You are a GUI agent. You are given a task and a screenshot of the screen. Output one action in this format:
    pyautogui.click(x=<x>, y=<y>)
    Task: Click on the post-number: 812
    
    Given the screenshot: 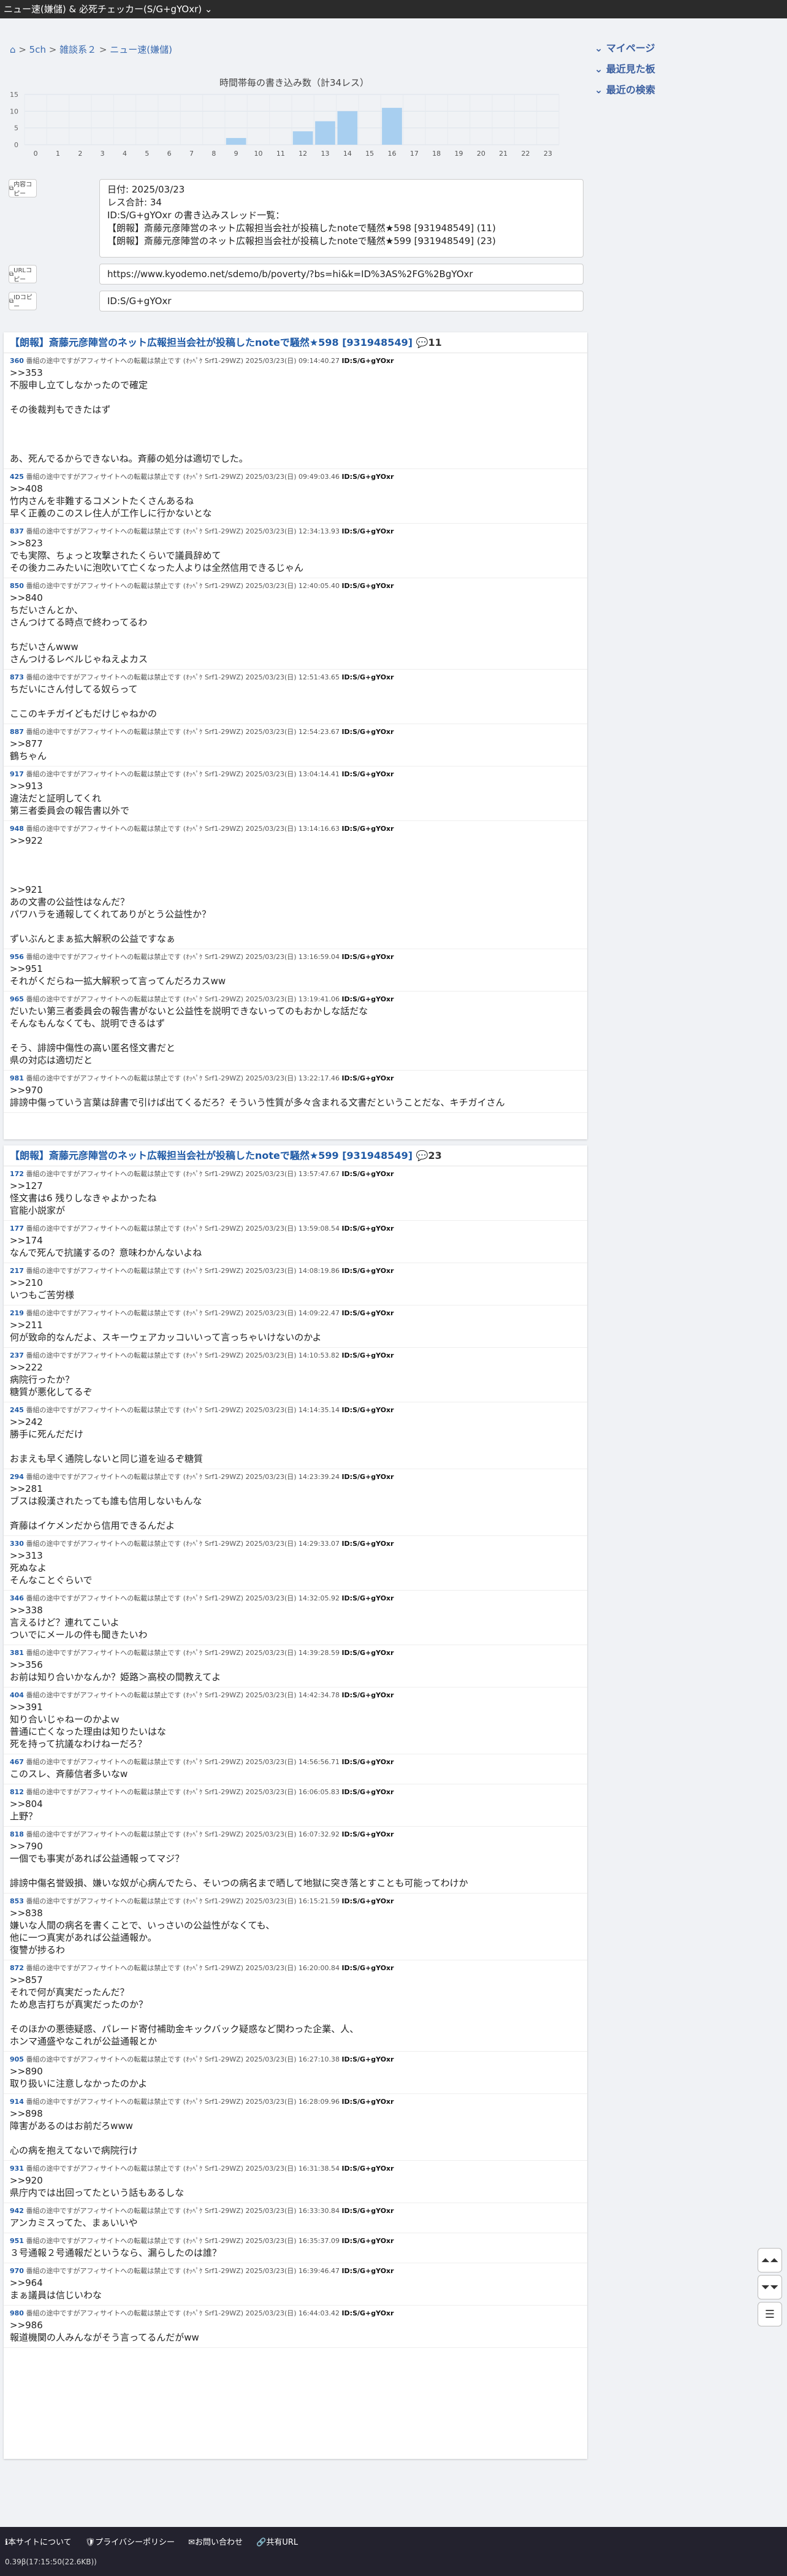 What is the action you would take?
    pyautogui.click(x=17, y=1792)
    